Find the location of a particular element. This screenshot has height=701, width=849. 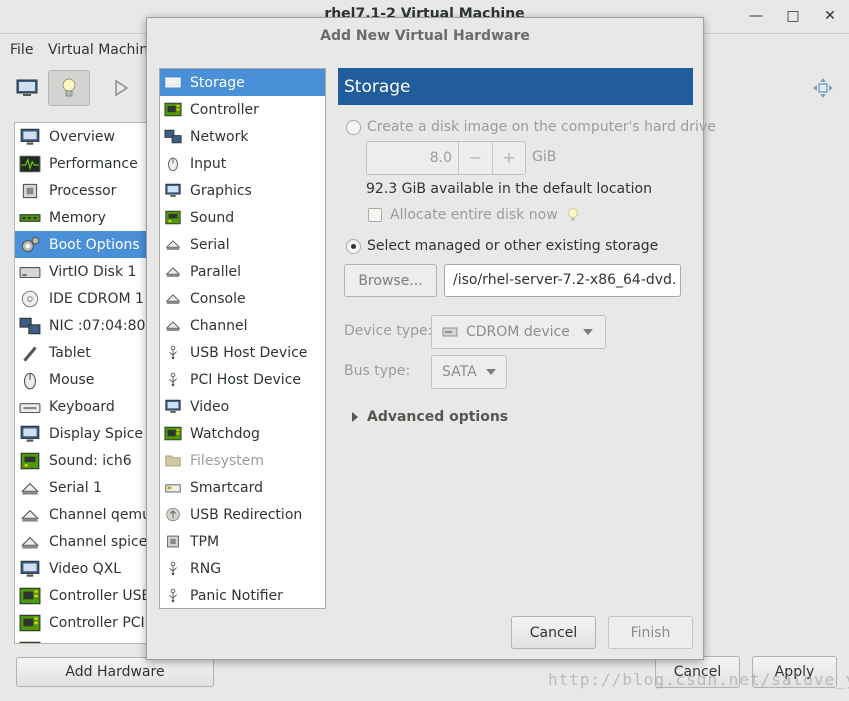

hardware-item-label: Controller USB is located at coordinates (100, 595).